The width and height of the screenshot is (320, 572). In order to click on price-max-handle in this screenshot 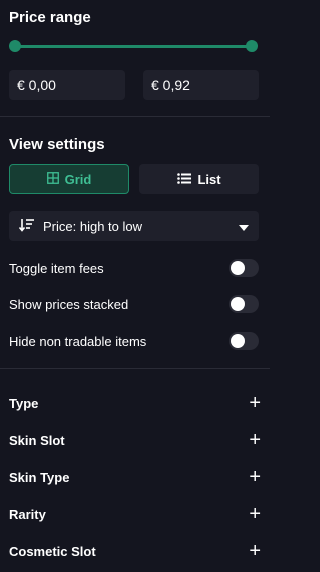, I will do `click(252, 46)`.